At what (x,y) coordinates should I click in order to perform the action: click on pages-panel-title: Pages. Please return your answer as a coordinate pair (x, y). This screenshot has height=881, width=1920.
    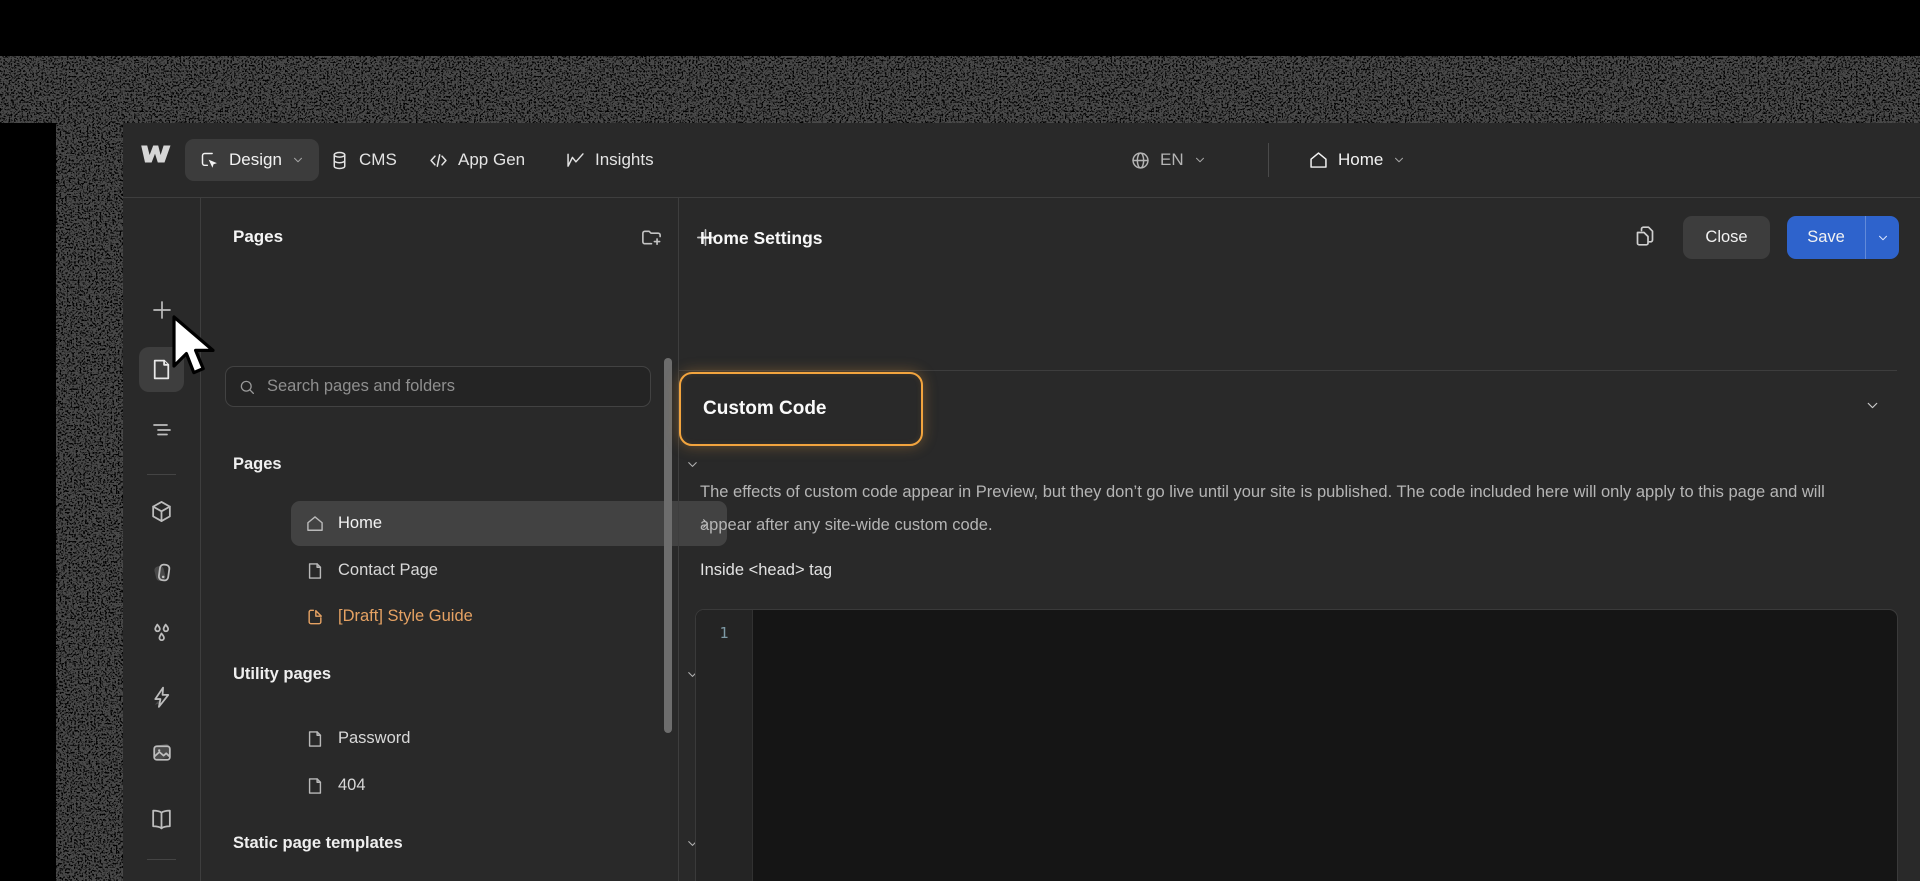
    Looking at the image, I should click on (258, 236).